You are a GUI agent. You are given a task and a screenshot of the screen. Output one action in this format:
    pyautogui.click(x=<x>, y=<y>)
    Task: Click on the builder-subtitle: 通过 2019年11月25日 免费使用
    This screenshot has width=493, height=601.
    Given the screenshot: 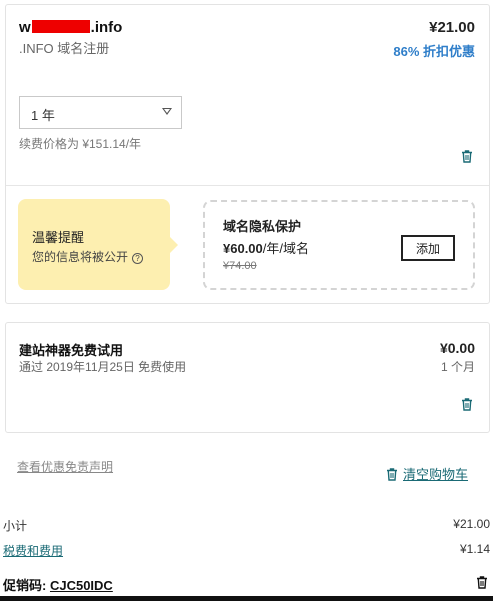 What is the action you would take?
    pyautogui.click(x=103, y=367)
    